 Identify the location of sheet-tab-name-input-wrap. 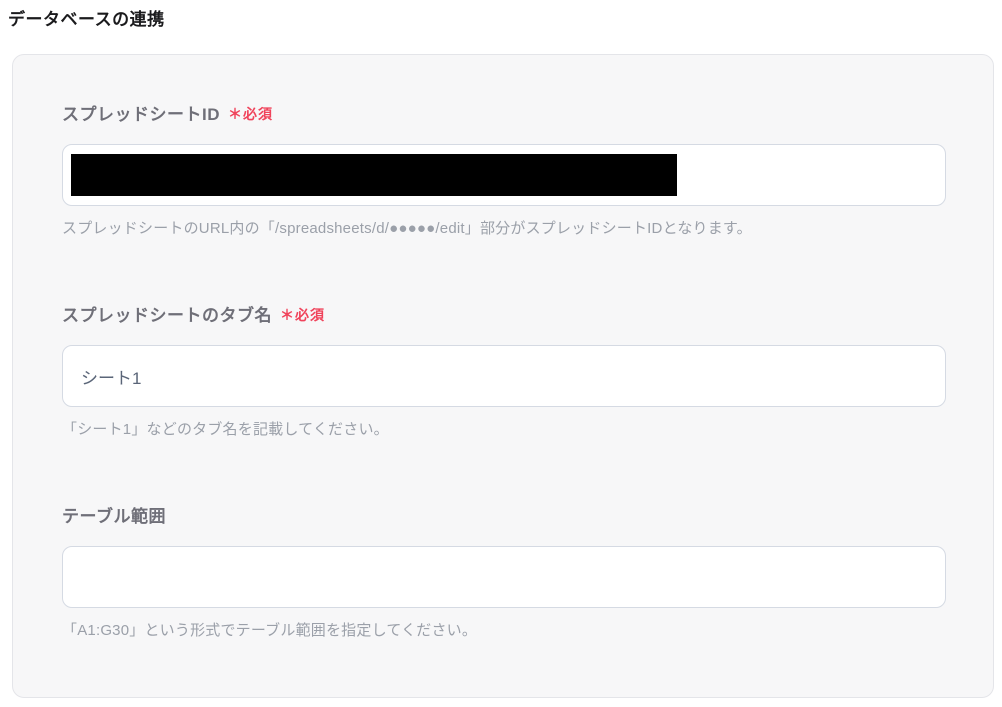
(504, 376).